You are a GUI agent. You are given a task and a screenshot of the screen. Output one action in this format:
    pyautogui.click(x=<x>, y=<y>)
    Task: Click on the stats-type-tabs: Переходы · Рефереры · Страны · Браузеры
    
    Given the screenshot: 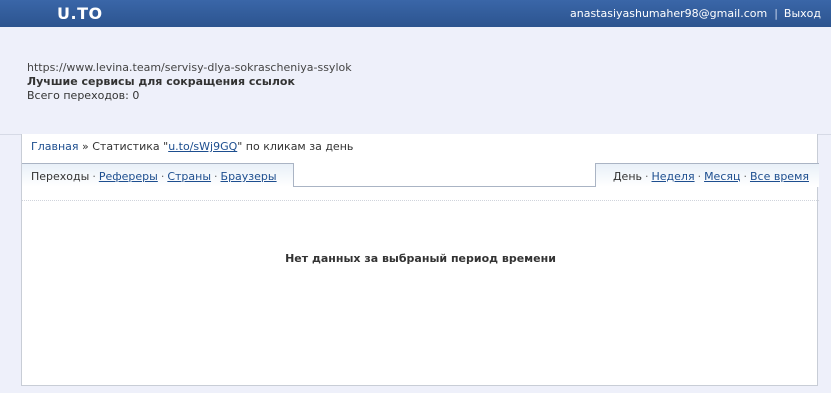 What is the action you would take?
    pyautogui.click(x=158, y=175)
    